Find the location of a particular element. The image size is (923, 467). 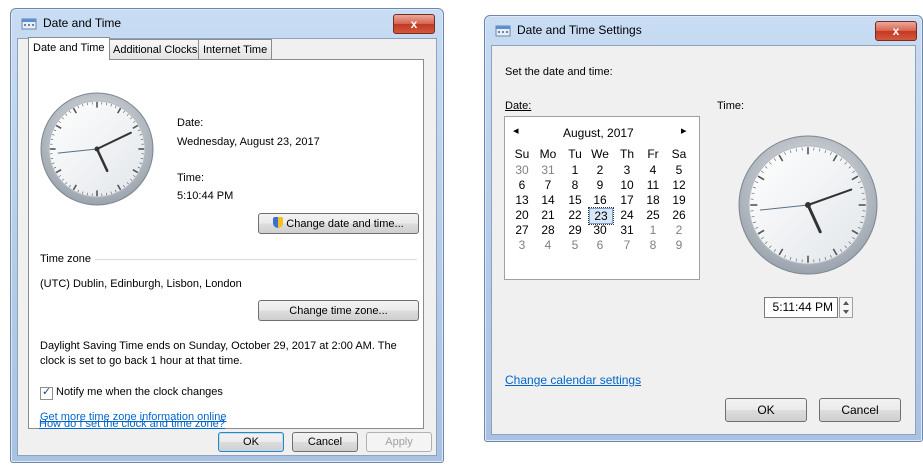

calendar-day: 17 is located at coordinates (627, 200).